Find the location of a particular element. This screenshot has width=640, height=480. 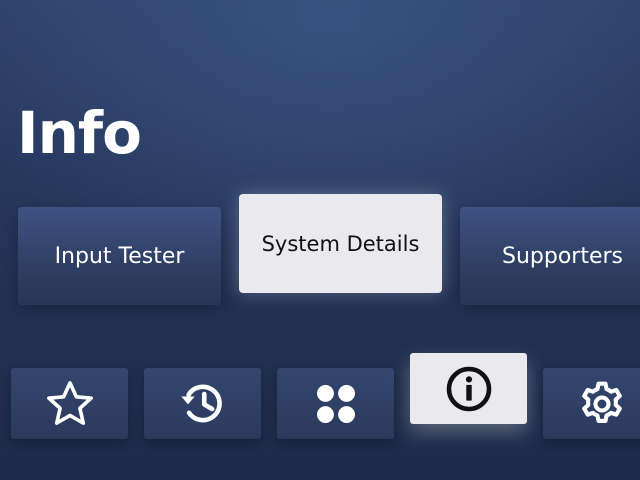

gear-icon is located at coordinates (602, 404).